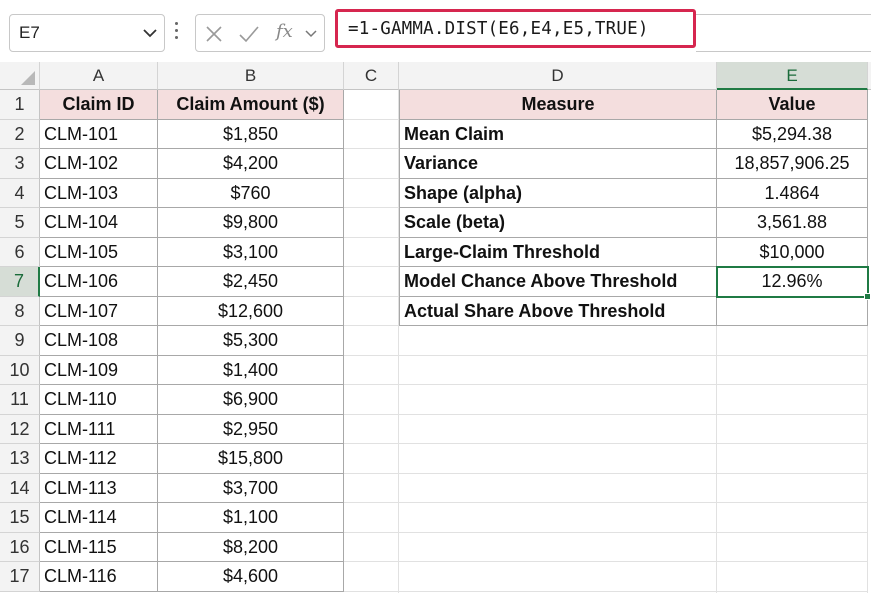 The image size is (871, 593). Describe the element at coordinates (99, 164) in the screenshot. I see `claim-id-cell: CLM-102` at that location.